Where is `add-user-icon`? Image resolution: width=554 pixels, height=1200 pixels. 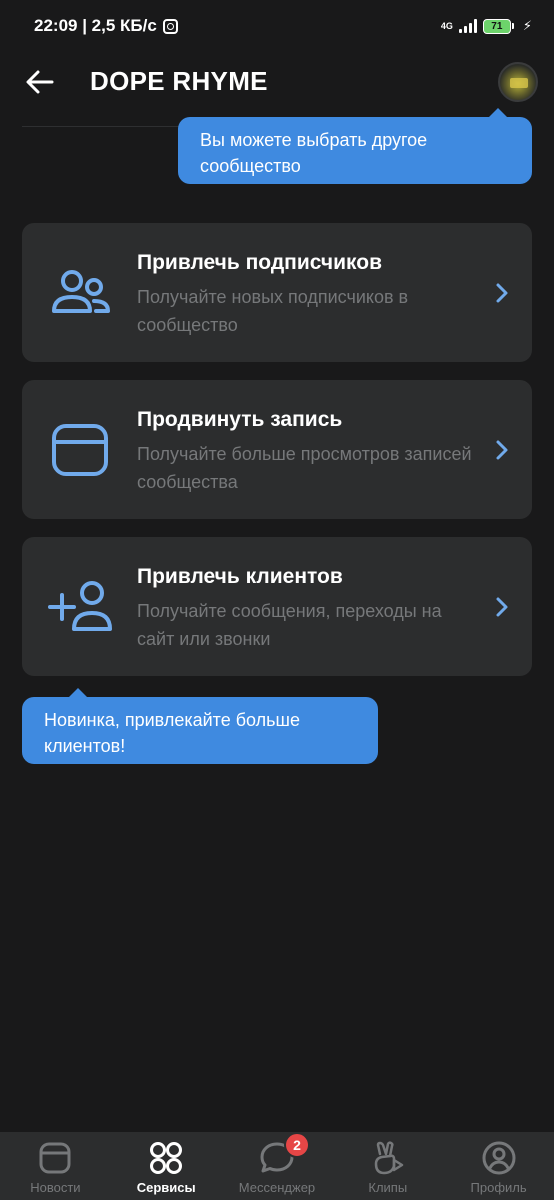
add-user-icon is located at coordinates (80, 606).